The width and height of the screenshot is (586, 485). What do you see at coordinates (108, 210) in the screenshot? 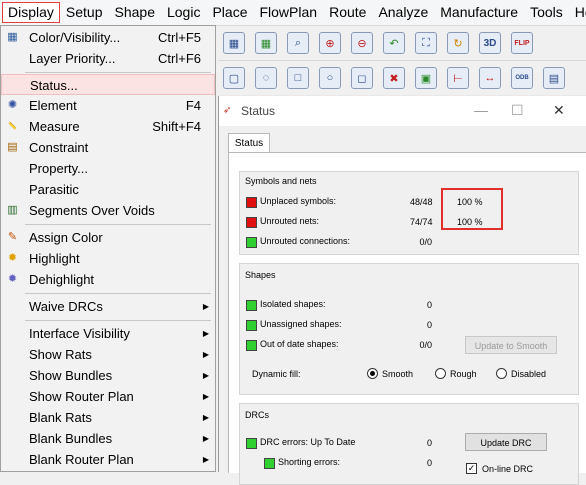
I see `menu-item-segments-over-voids: ▥ Segments Over Voids` at bounding box center [108, 210].